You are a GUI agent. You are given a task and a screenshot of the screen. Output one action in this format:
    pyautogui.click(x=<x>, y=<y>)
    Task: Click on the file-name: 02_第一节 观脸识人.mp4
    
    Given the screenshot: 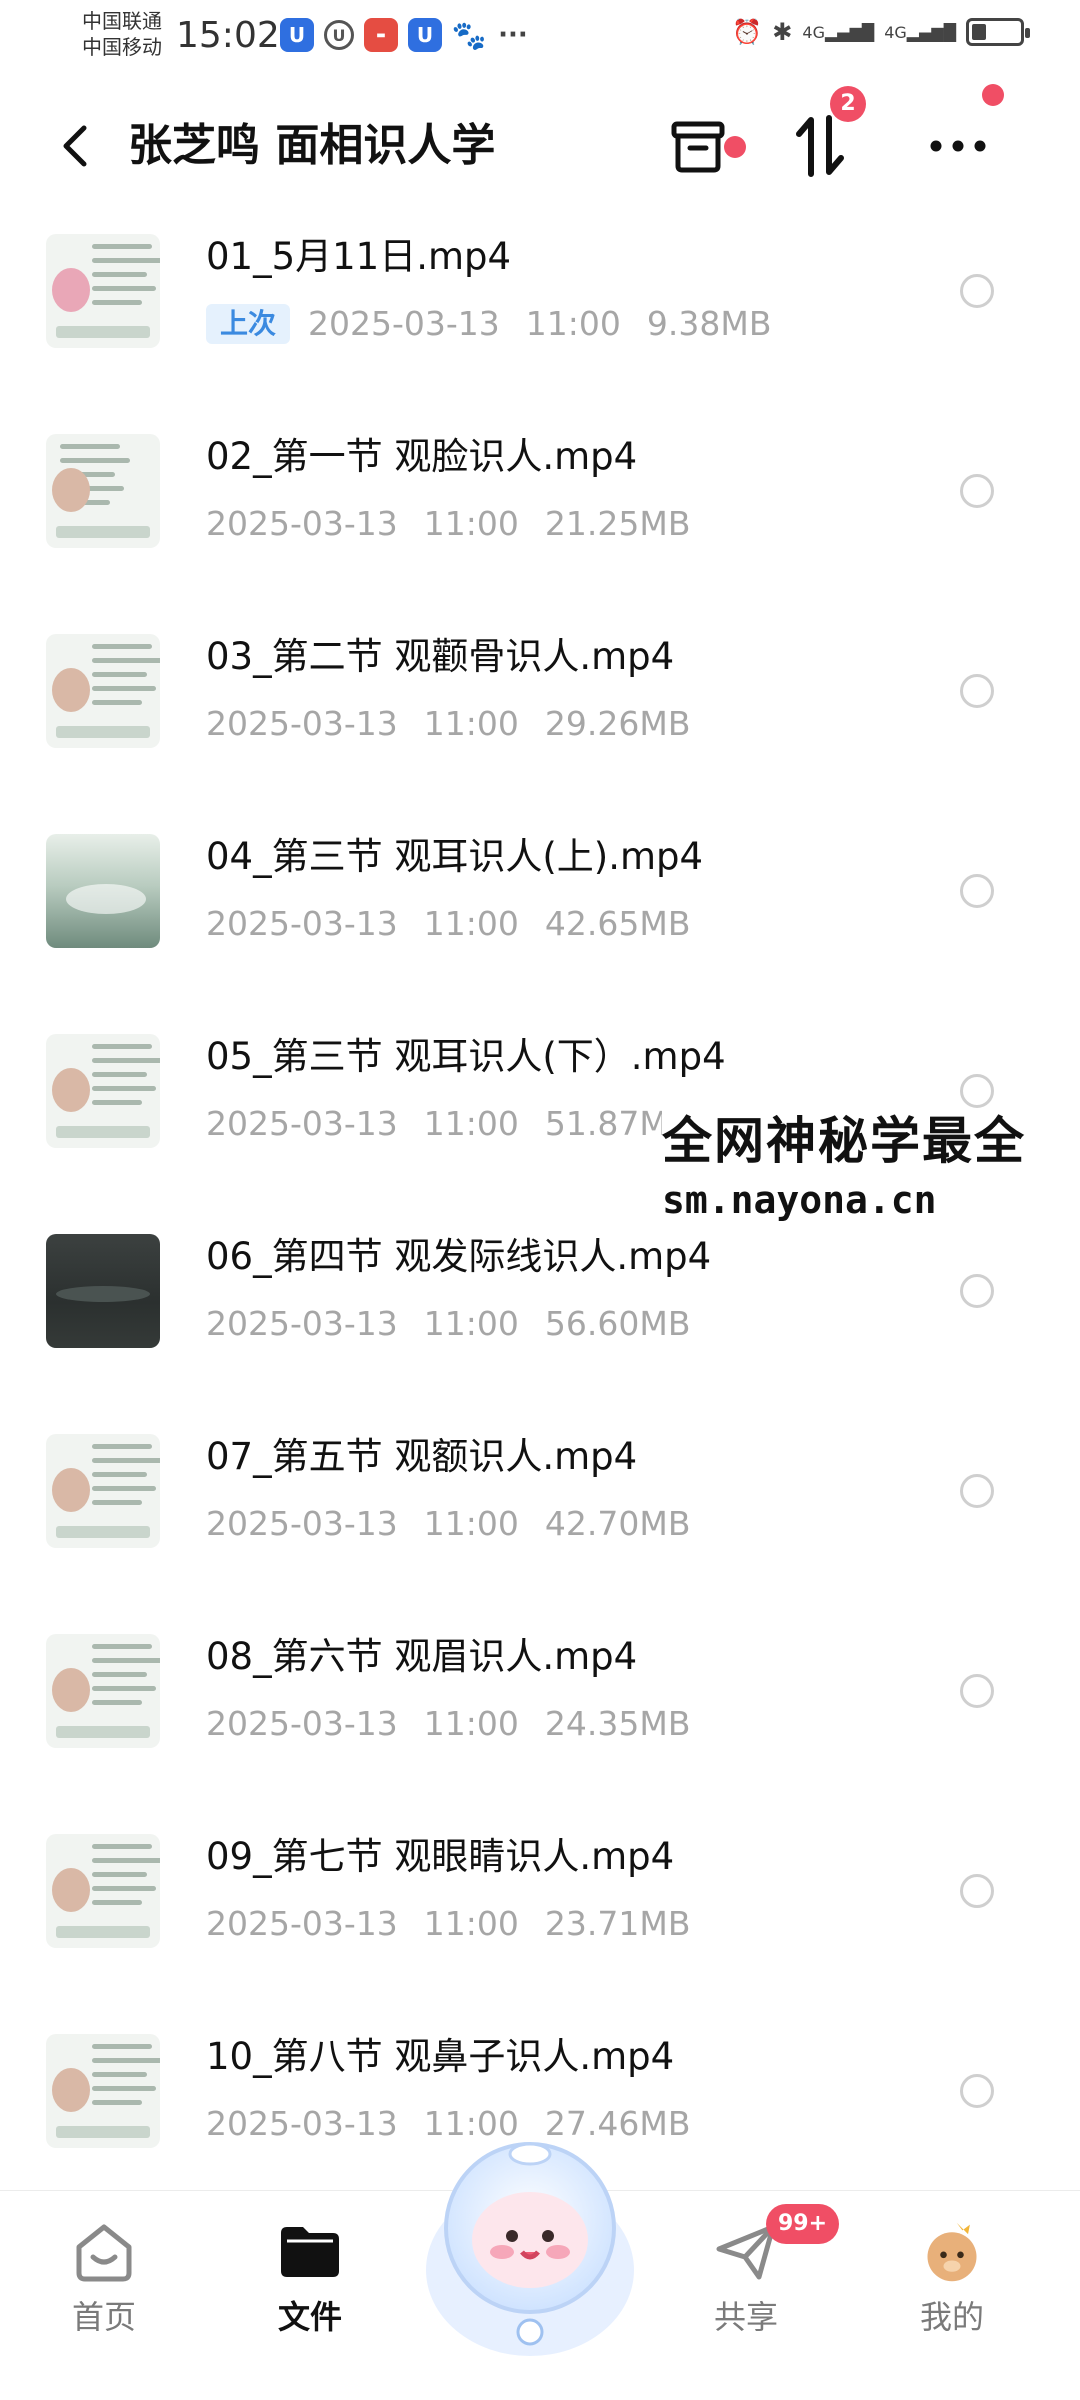 What is the action you would take?
    pyautogui.click(x=422, y=456)
    